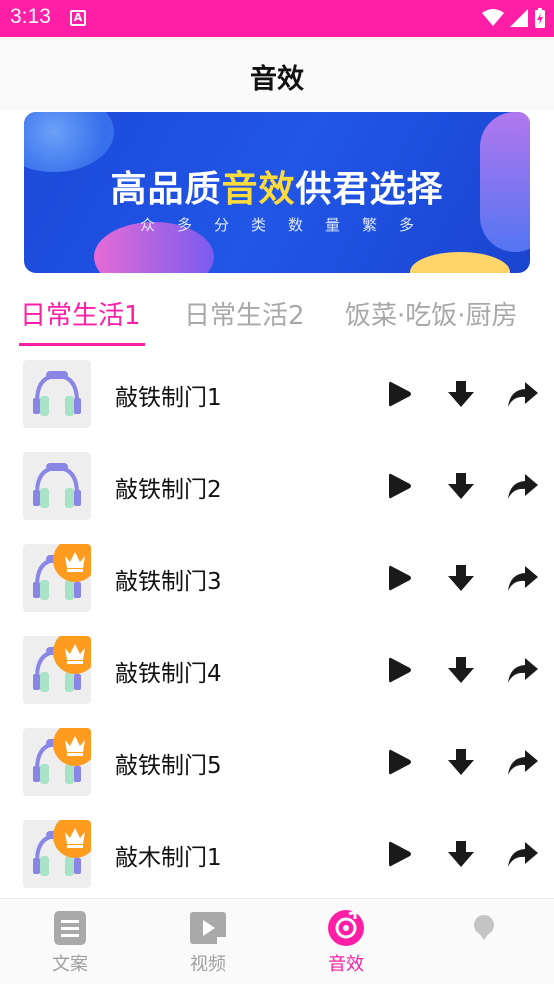 The image size is (554, 984). Describe the element at coordinates (168, 674) in the screenshot. I see `sound-title: 敲铁制门4` at that location.